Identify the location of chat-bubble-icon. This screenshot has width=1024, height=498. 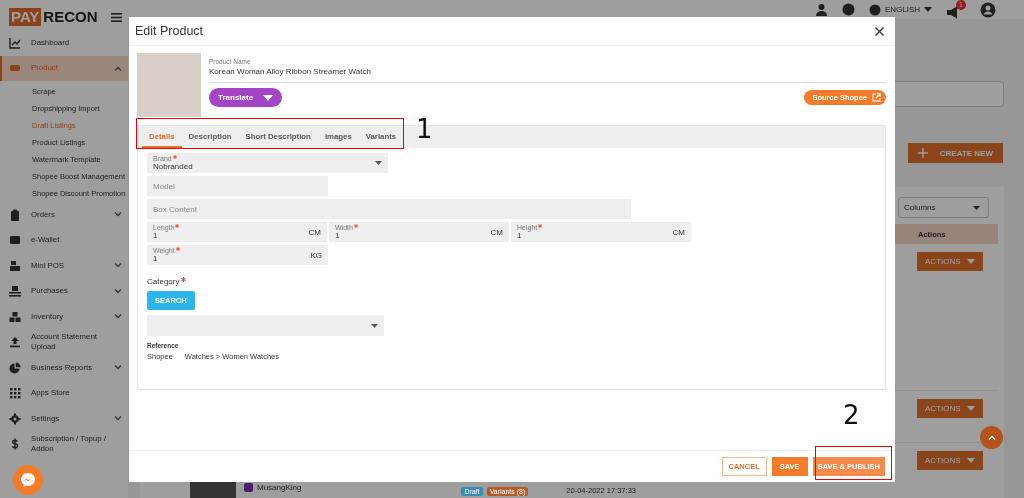
(28, 480).